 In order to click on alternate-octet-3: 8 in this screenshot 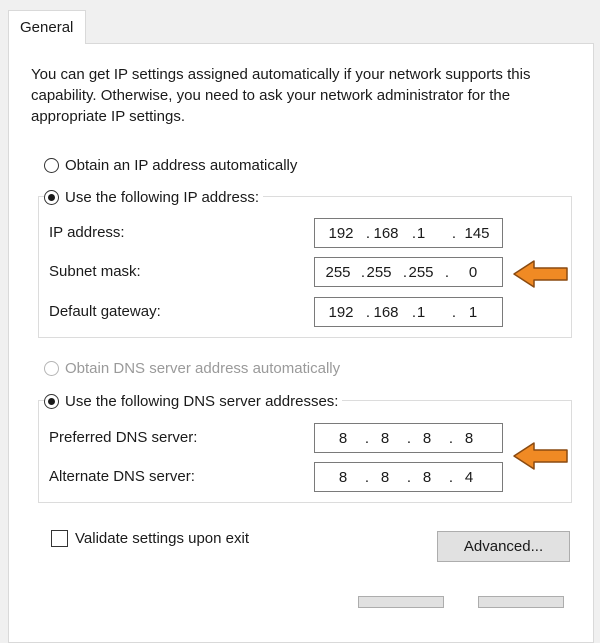, I will do `click(427, 477)`.